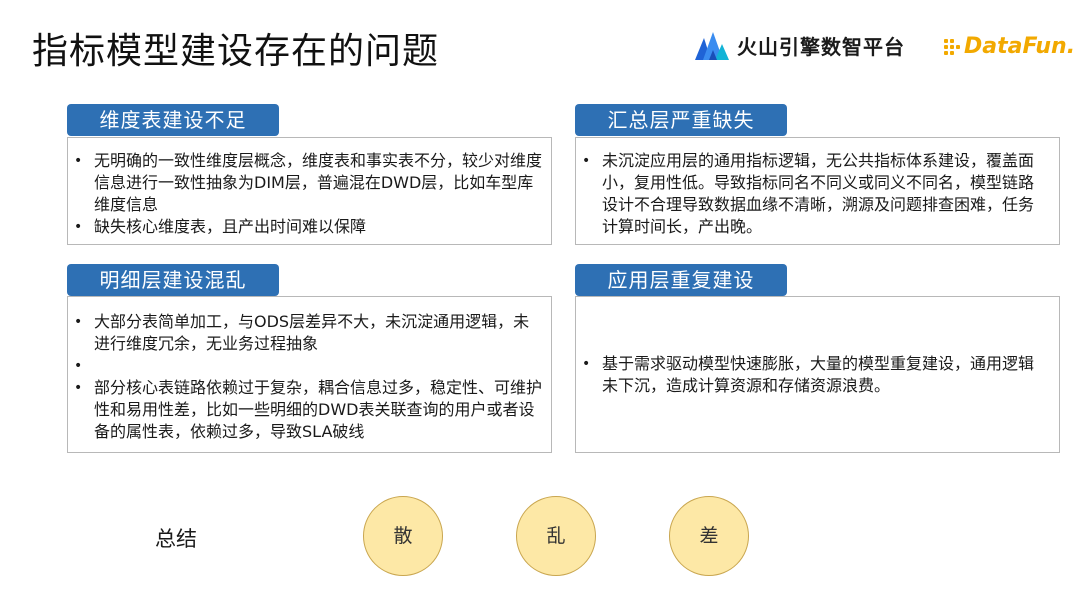  Describe the element at coordinates (556, 536) in the screenshot. I see `summary-keyword-circle: 乱` at that location.